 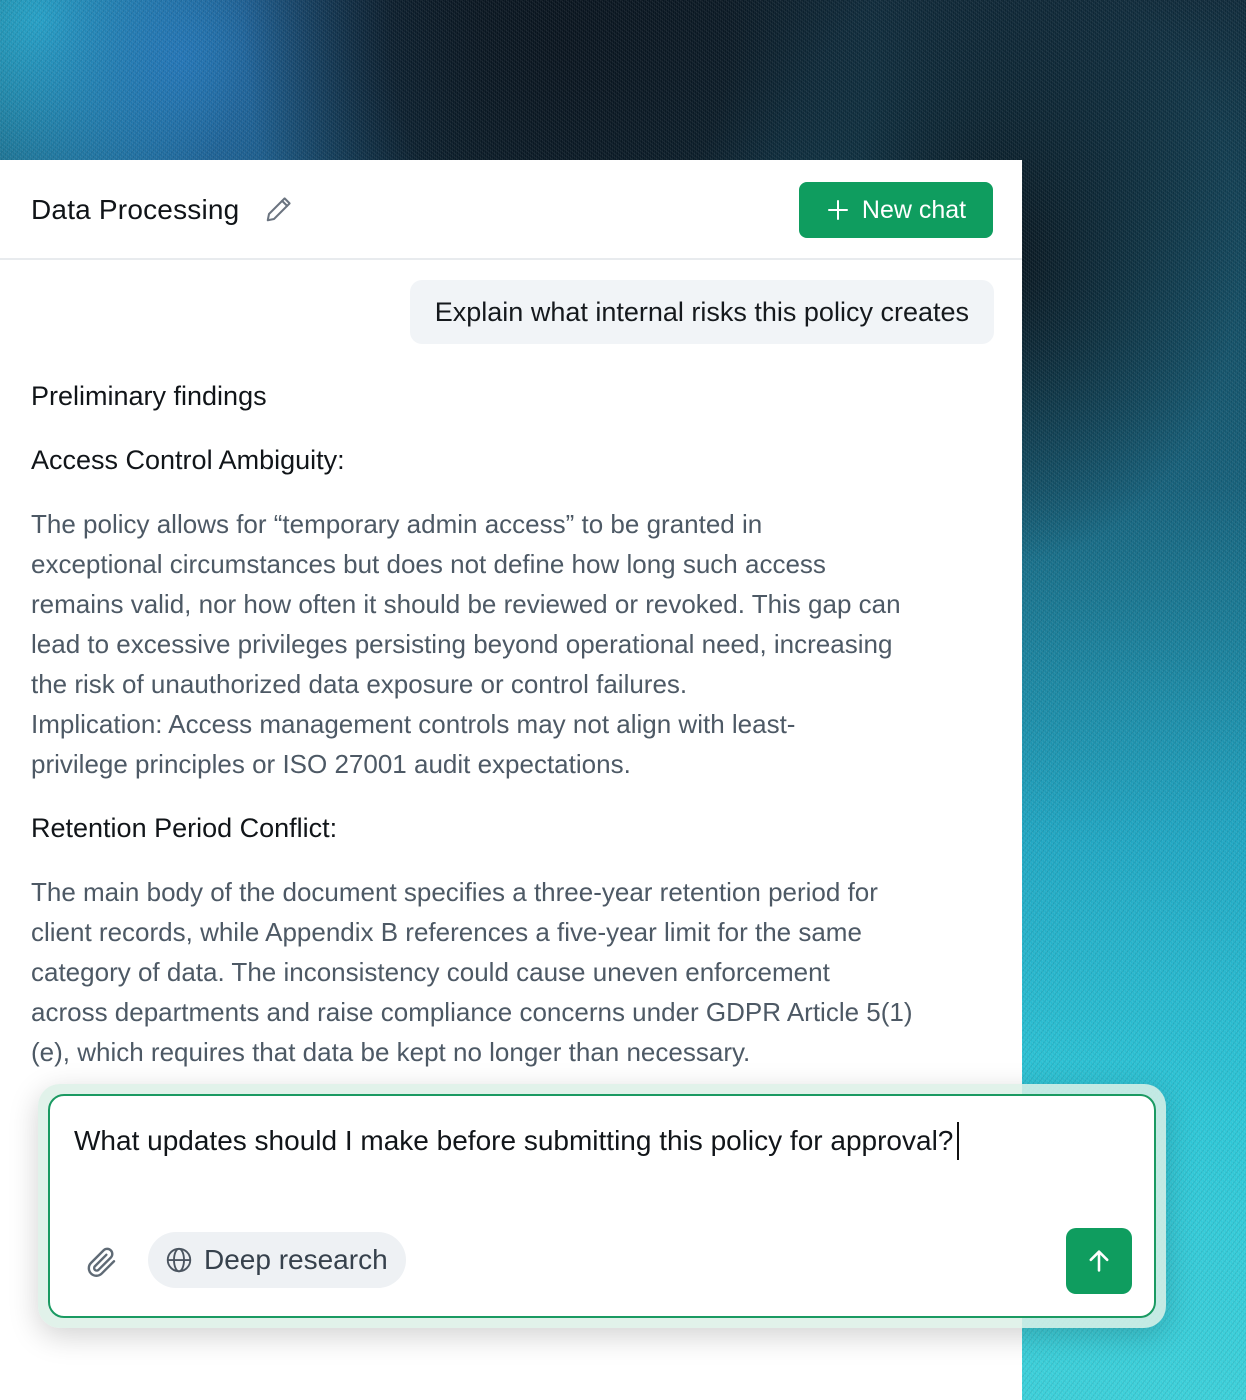 What do you see at coordinates (914, 209) in the screenshot?
I see `new-chat-label: New chat` at bounding box center [914, 209].